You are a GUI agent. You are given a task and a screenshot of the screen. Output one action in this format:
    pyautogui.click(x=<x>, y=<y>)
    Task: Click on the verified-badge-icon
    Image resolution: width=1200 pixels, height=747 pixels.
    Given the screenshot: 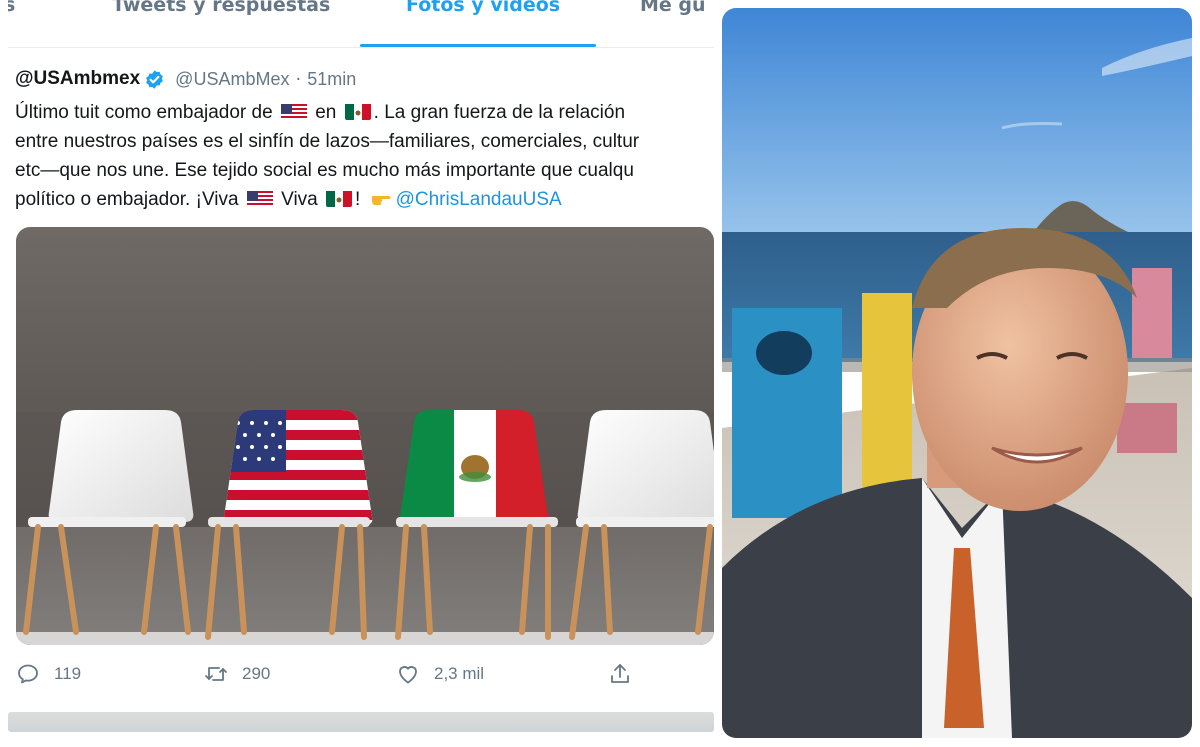 What is the action you would take?
    pyautogui.click(x=154, y=79)
    